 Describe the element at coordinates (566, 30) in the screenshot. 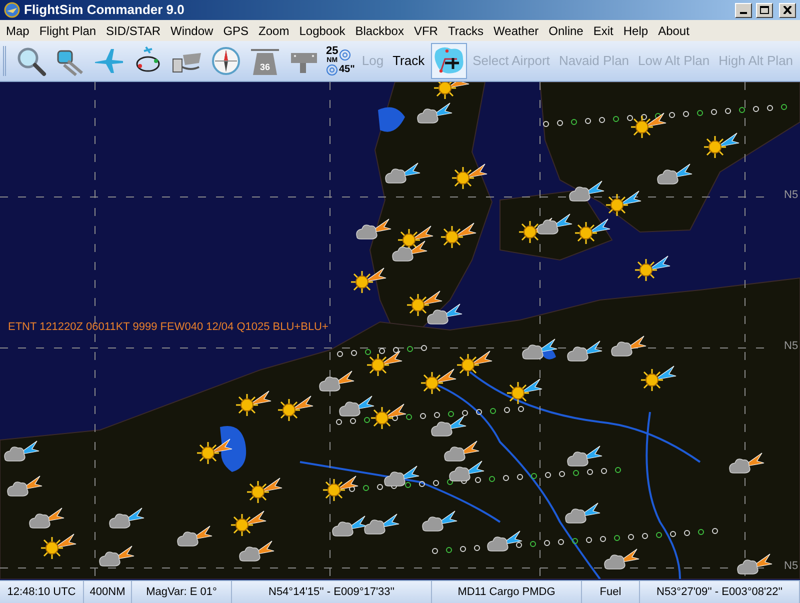

I see `menu-item: Online` at that location.